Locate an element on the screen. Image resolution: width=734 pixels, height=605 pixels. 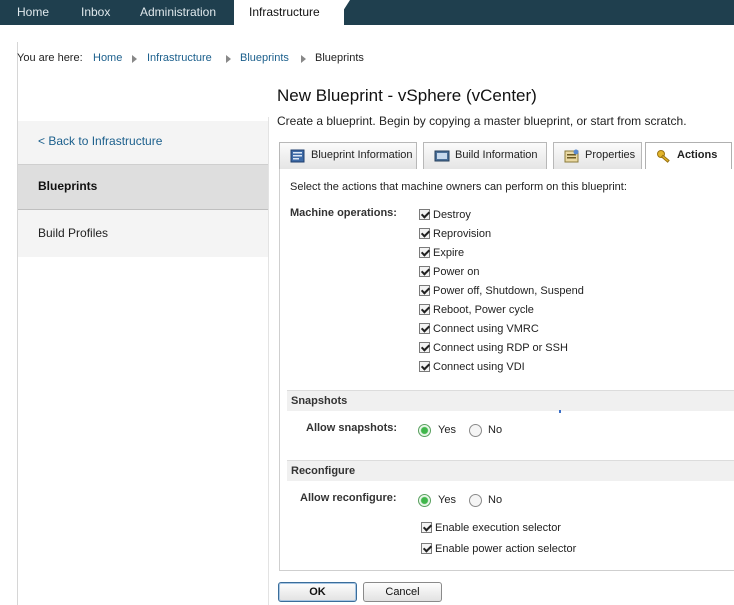
checkbox-label: Enable execution selector is located at coordinates (498, 528).